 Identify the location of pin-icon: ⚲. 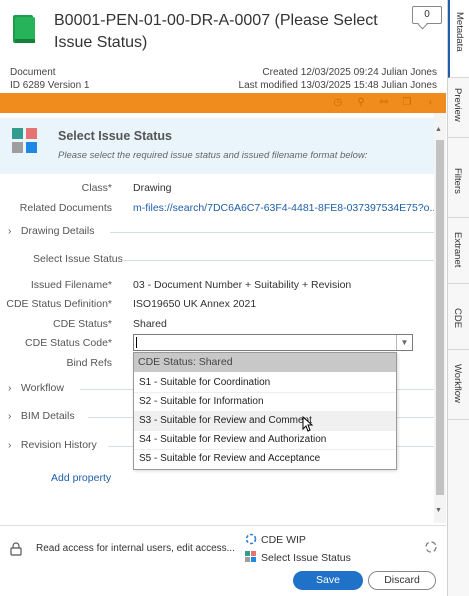
(361, 103).